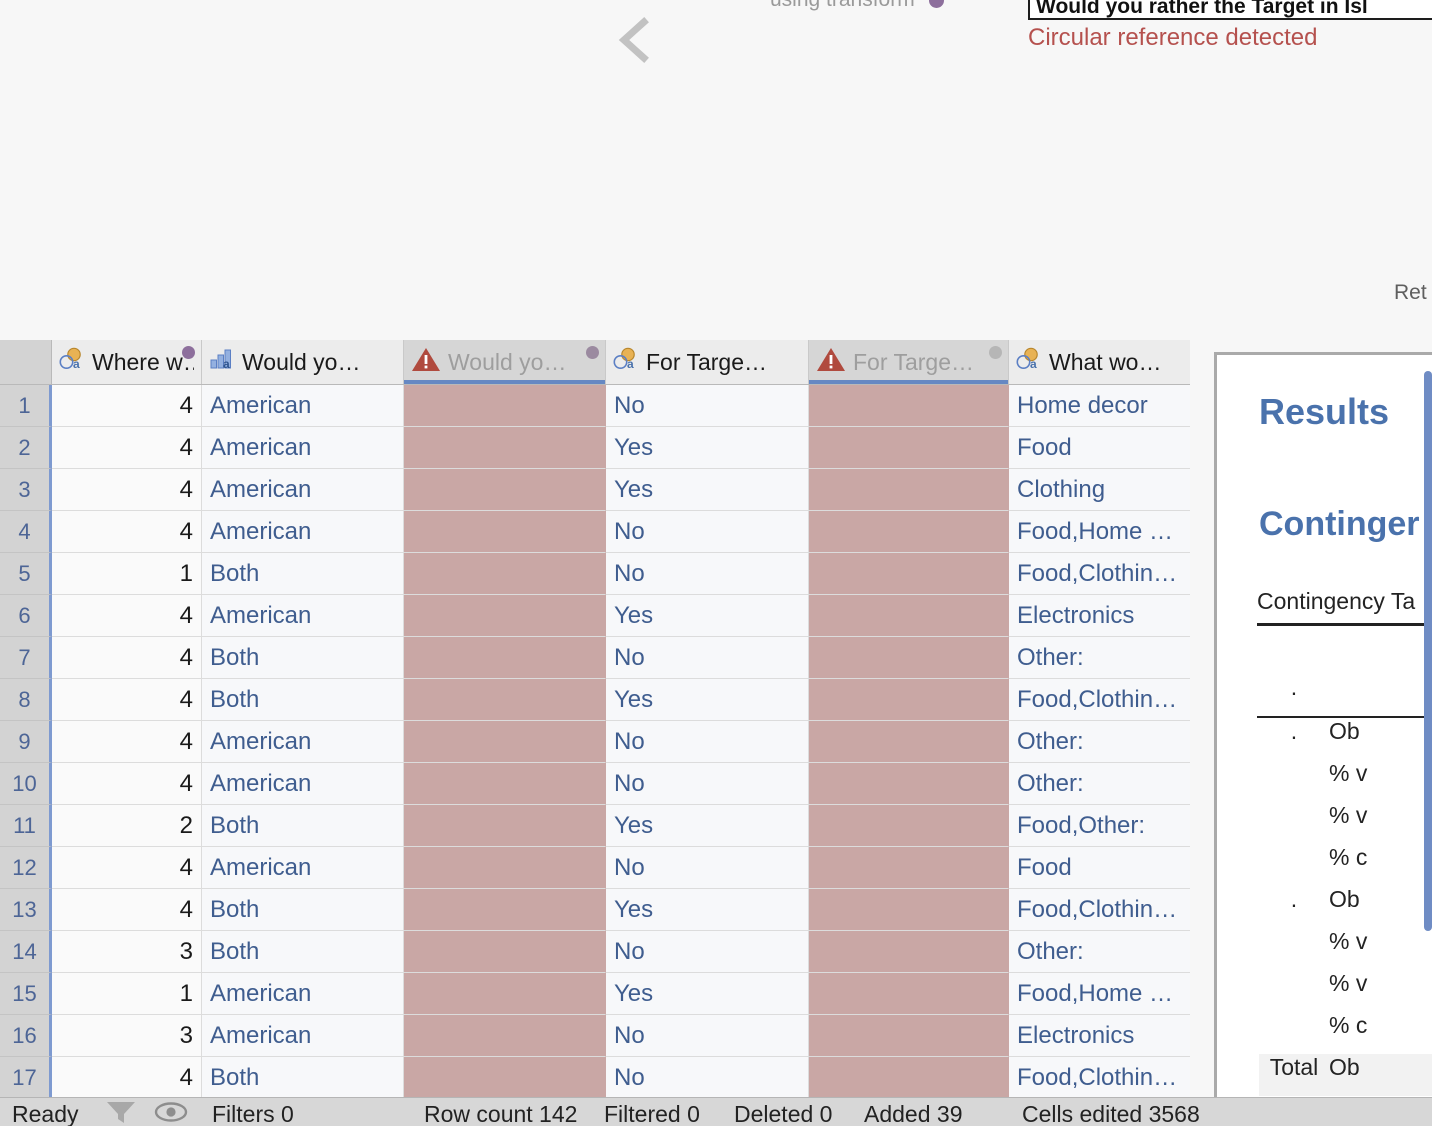 This screenshot has height=1126, width=1432. I want to click on row-number: 14, so click(26, 952).